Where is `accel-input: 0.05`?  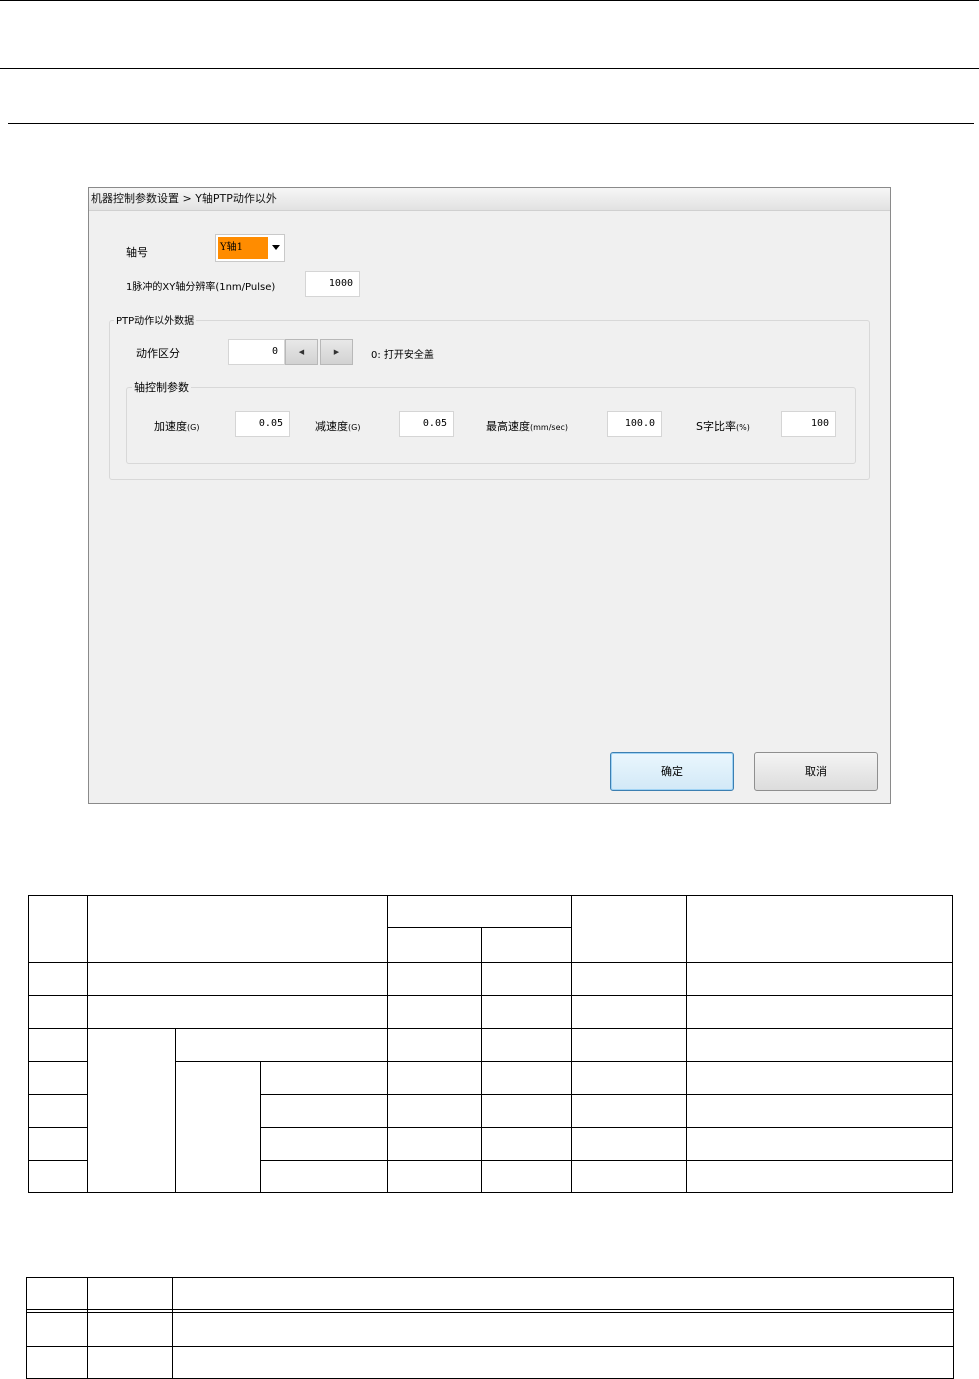 accel-input: 0.05 is located at coordinates (262, 424).